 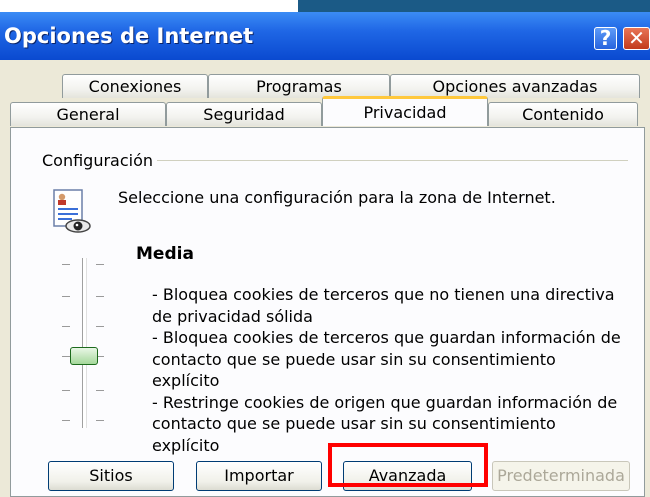 I want to click on privacy-eye-icon, so click(x=72, y=211).